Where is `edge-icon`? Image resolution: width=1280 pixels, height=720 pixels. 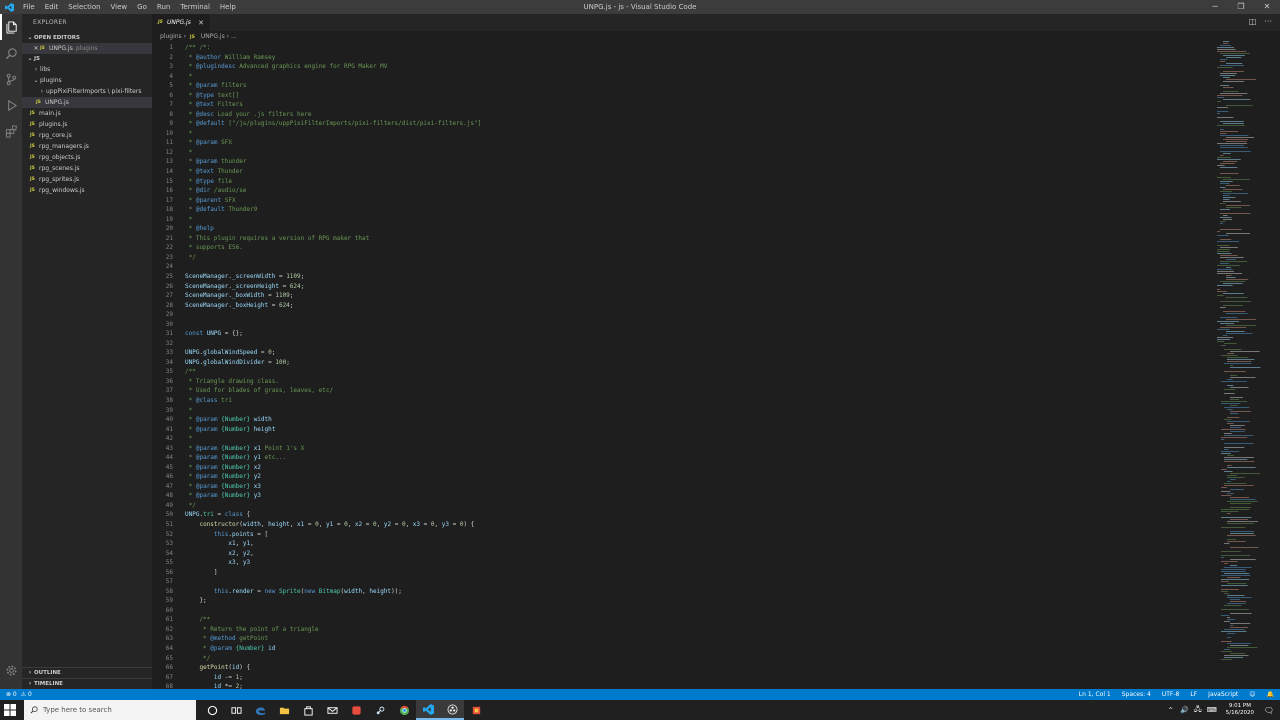 edge-icon is located at coordinates (260, 710).